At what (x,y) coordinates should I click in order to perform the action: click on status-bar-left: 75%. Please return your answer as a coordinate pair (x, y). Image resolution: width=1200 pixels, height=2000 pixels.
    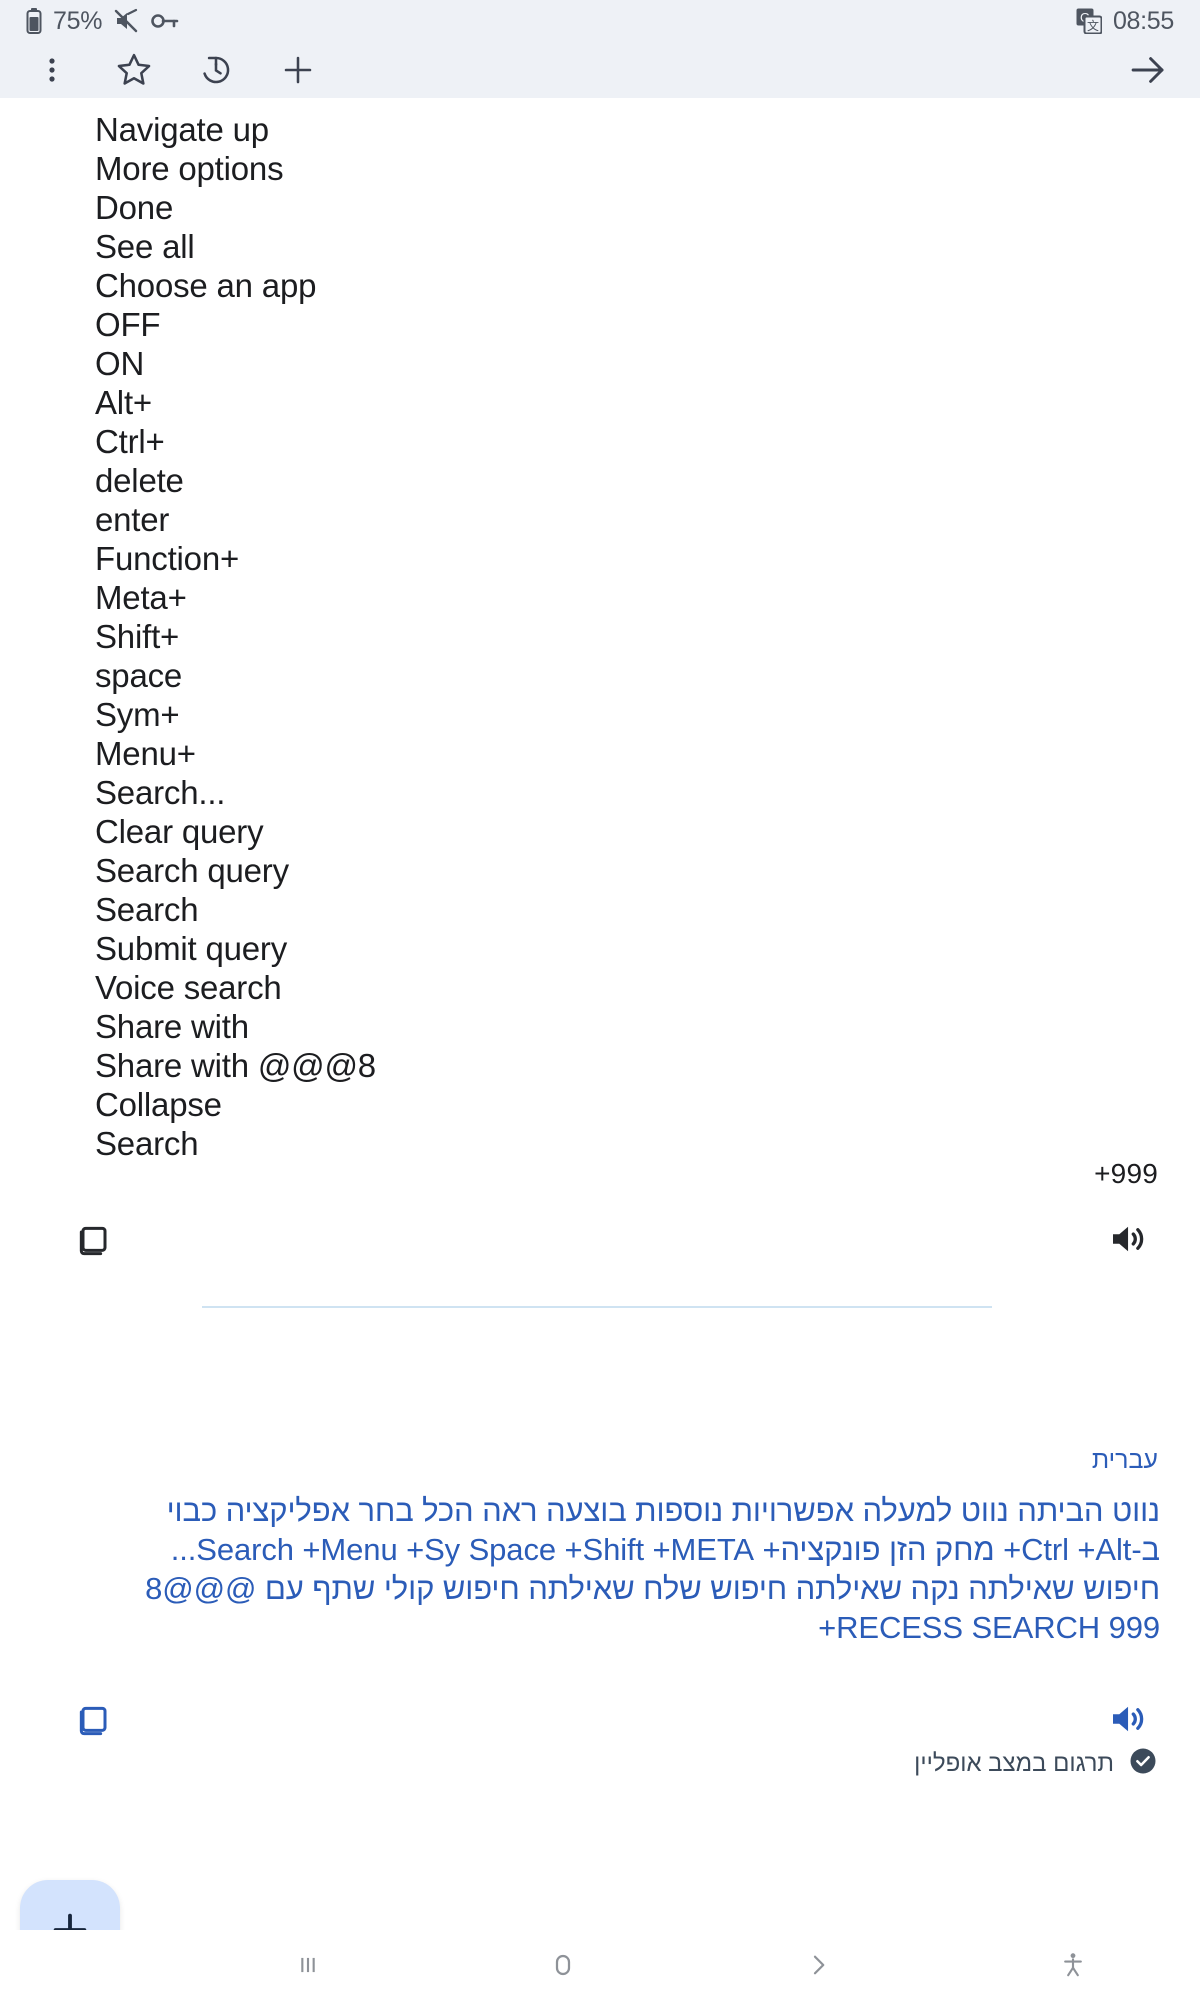
    Looking at the image, I should click on (103, 21).